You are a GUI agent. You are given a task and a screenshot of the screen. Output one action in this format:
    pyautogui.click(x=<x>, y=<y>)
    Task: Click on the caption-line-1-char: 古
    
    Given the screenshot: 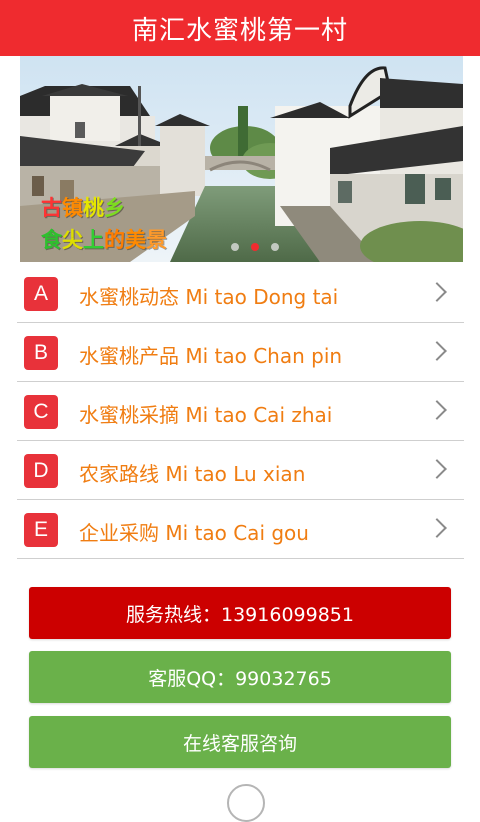 What is the action you would take?
    pyautogui.click(x=51, y=208)
    